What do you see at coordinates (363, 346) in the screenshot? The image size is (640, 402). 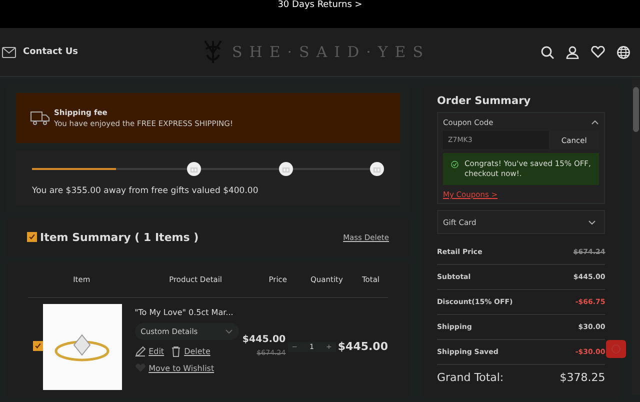 I see `line-total: $445.00` at bounding box center [363, 346].